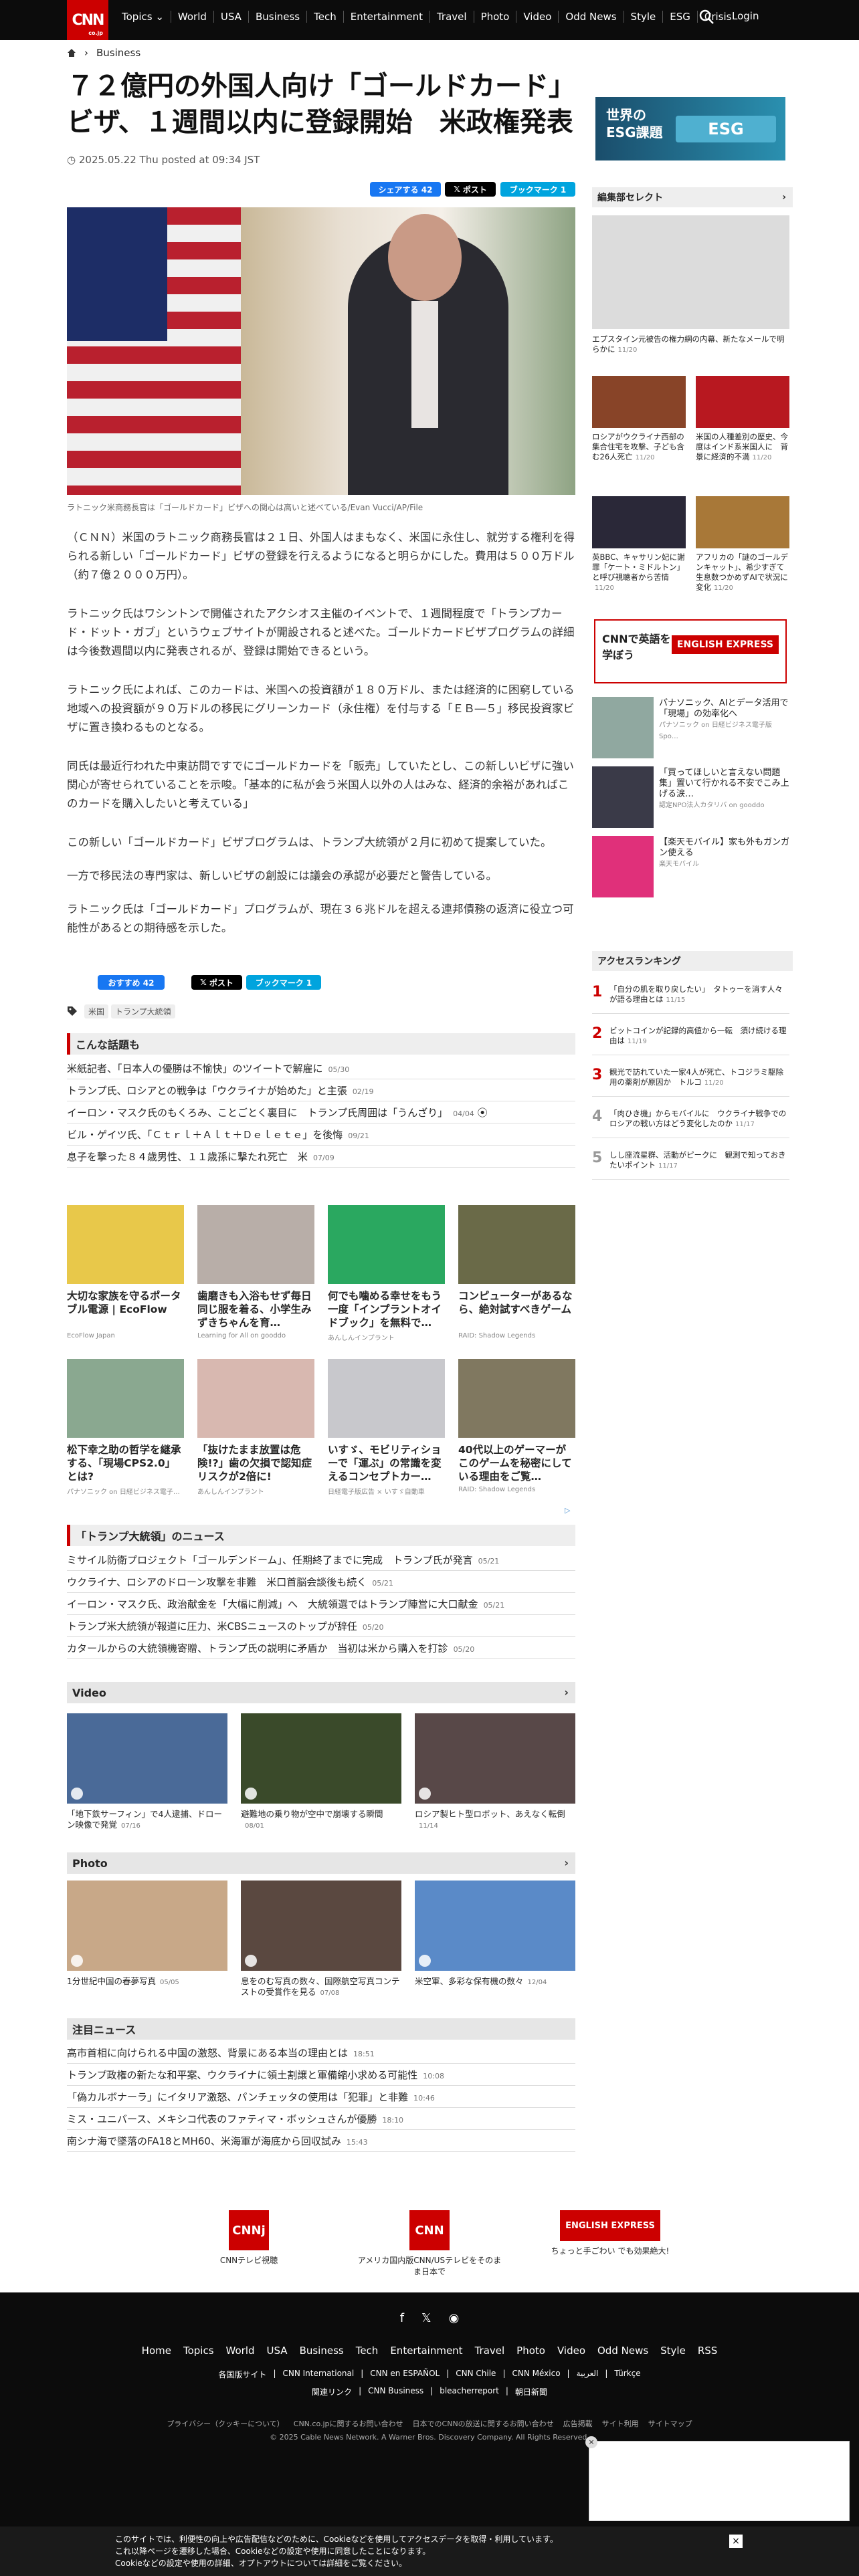 The image size is (859, 2576). I want to click on ranking-item: 1 「自分の肌を取り戻したい」 タトゥーを消す人々が語る理由とは 11/15, so click(691, 996).